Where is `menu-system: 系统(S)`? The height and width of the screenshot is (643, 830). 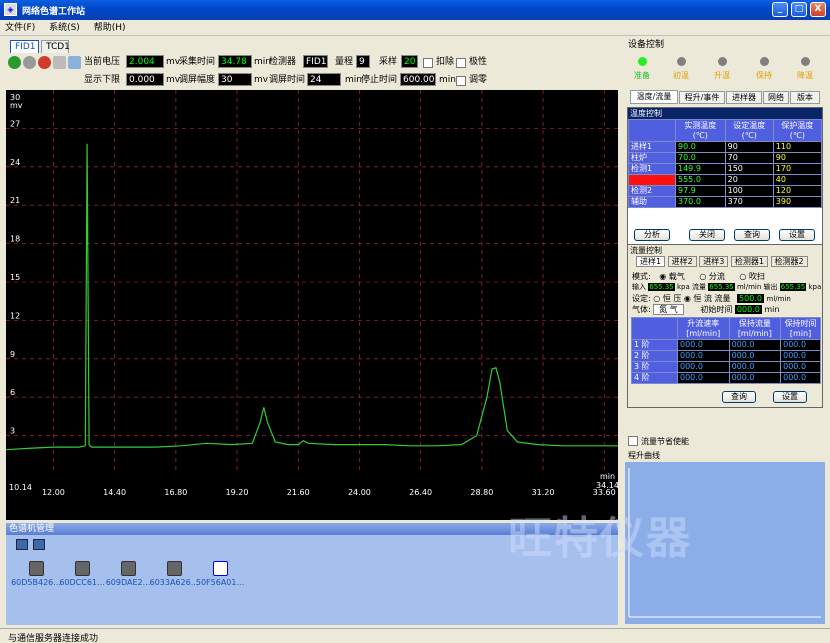
menu-system: 系统(S) is located at coordinates (64, 28).